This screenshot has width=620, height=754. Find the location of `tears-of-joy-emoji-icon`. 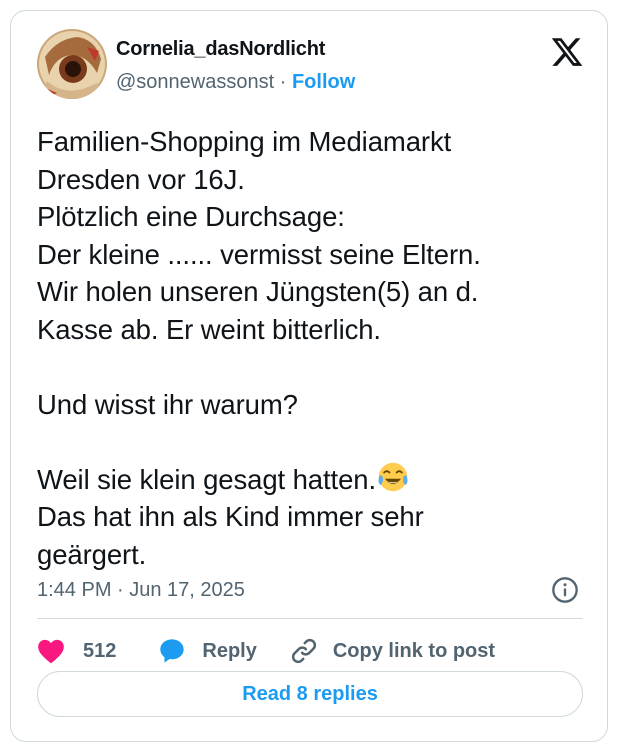

tears-of-joy-emoji-icon is located at coordinates (393, 477).